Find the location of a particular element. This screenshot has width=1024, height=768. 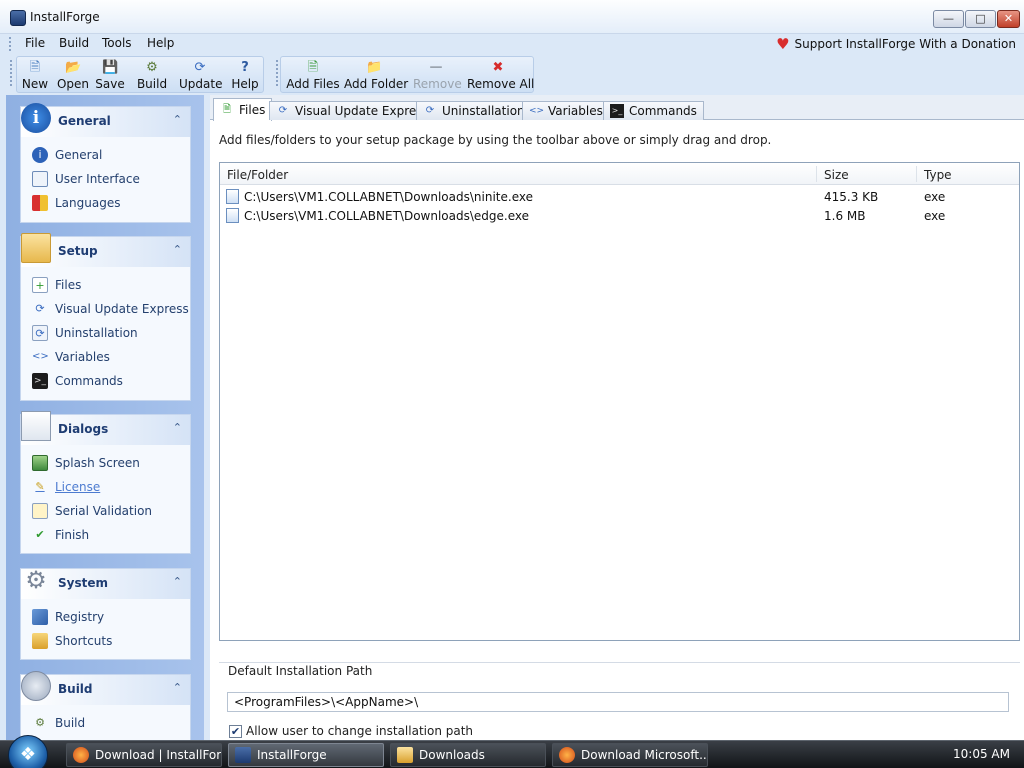

heart-icon: ♥ is located at coordinates (783, 44).